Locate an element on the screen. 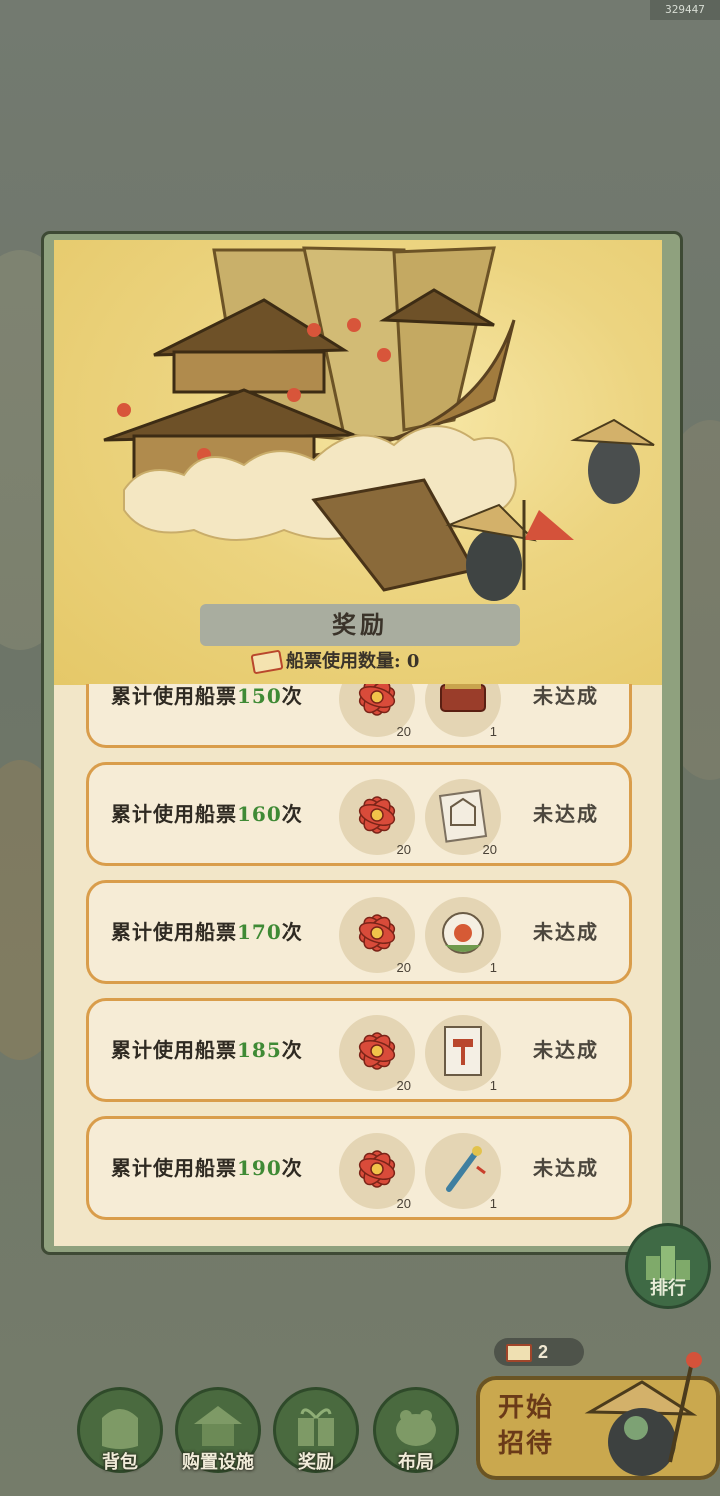 The image size is (720, 1496). row-label: 累计使用船票170次 is located at coordinates (207, 932).